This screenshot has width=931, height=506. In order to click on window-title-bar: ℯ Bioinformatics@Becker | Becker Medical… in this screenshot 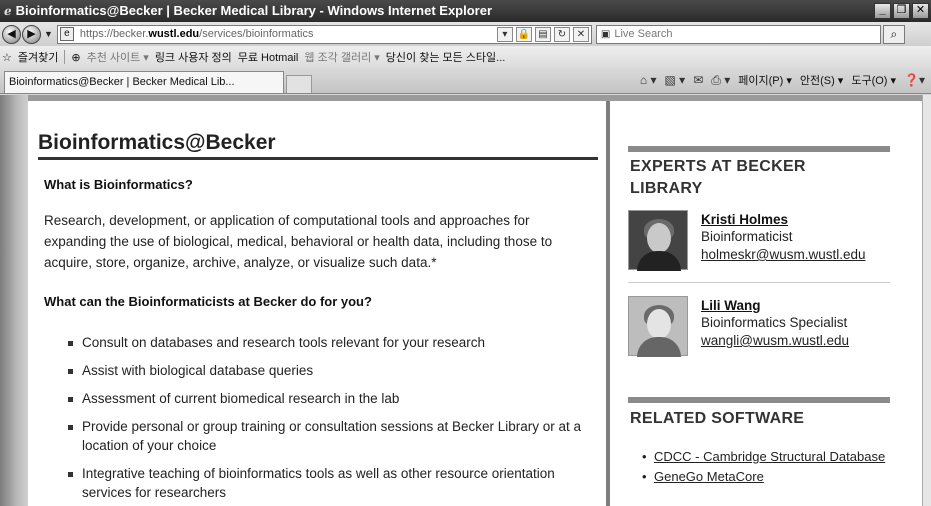, I will do `click(465, 11)`.